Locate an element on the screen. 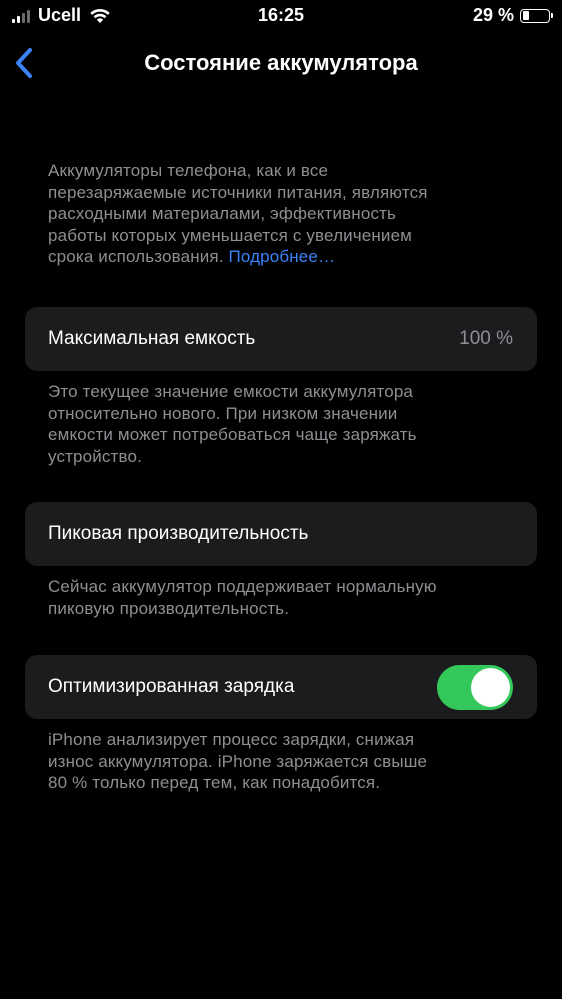 The image size is (562, 999). status-bar: Ucell 16:25 29 % is located at coordinates (281, 17).